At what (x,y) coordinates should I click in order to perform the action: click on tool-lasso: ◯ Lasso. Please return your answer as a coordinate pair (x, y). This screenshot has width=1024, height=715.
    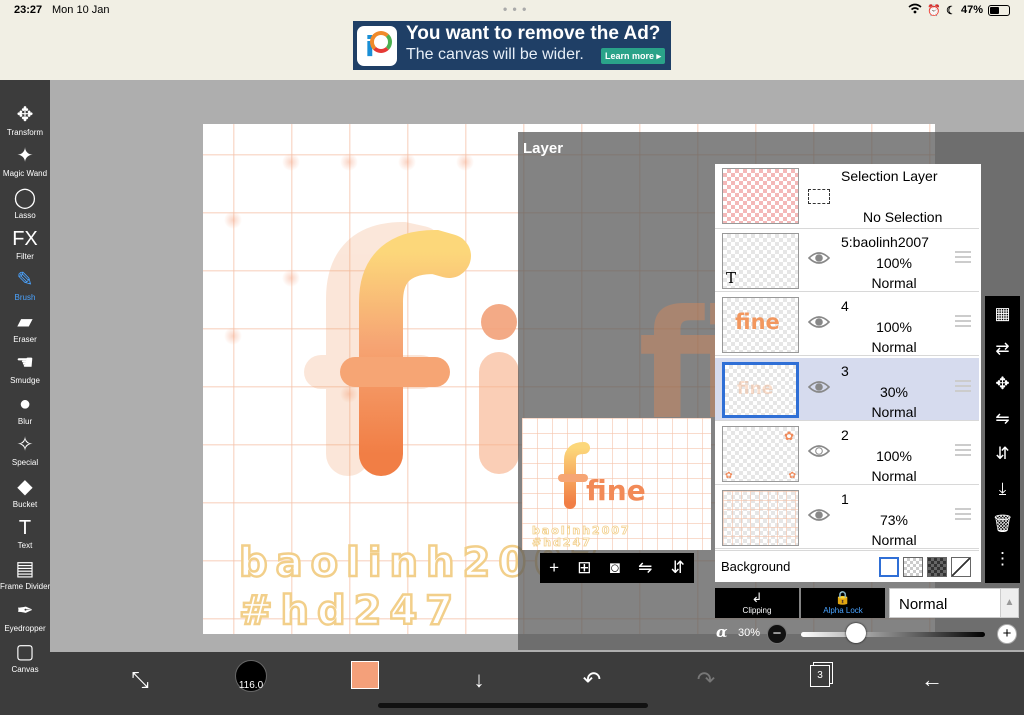
    Looking at the image, I should click on (25, 205).